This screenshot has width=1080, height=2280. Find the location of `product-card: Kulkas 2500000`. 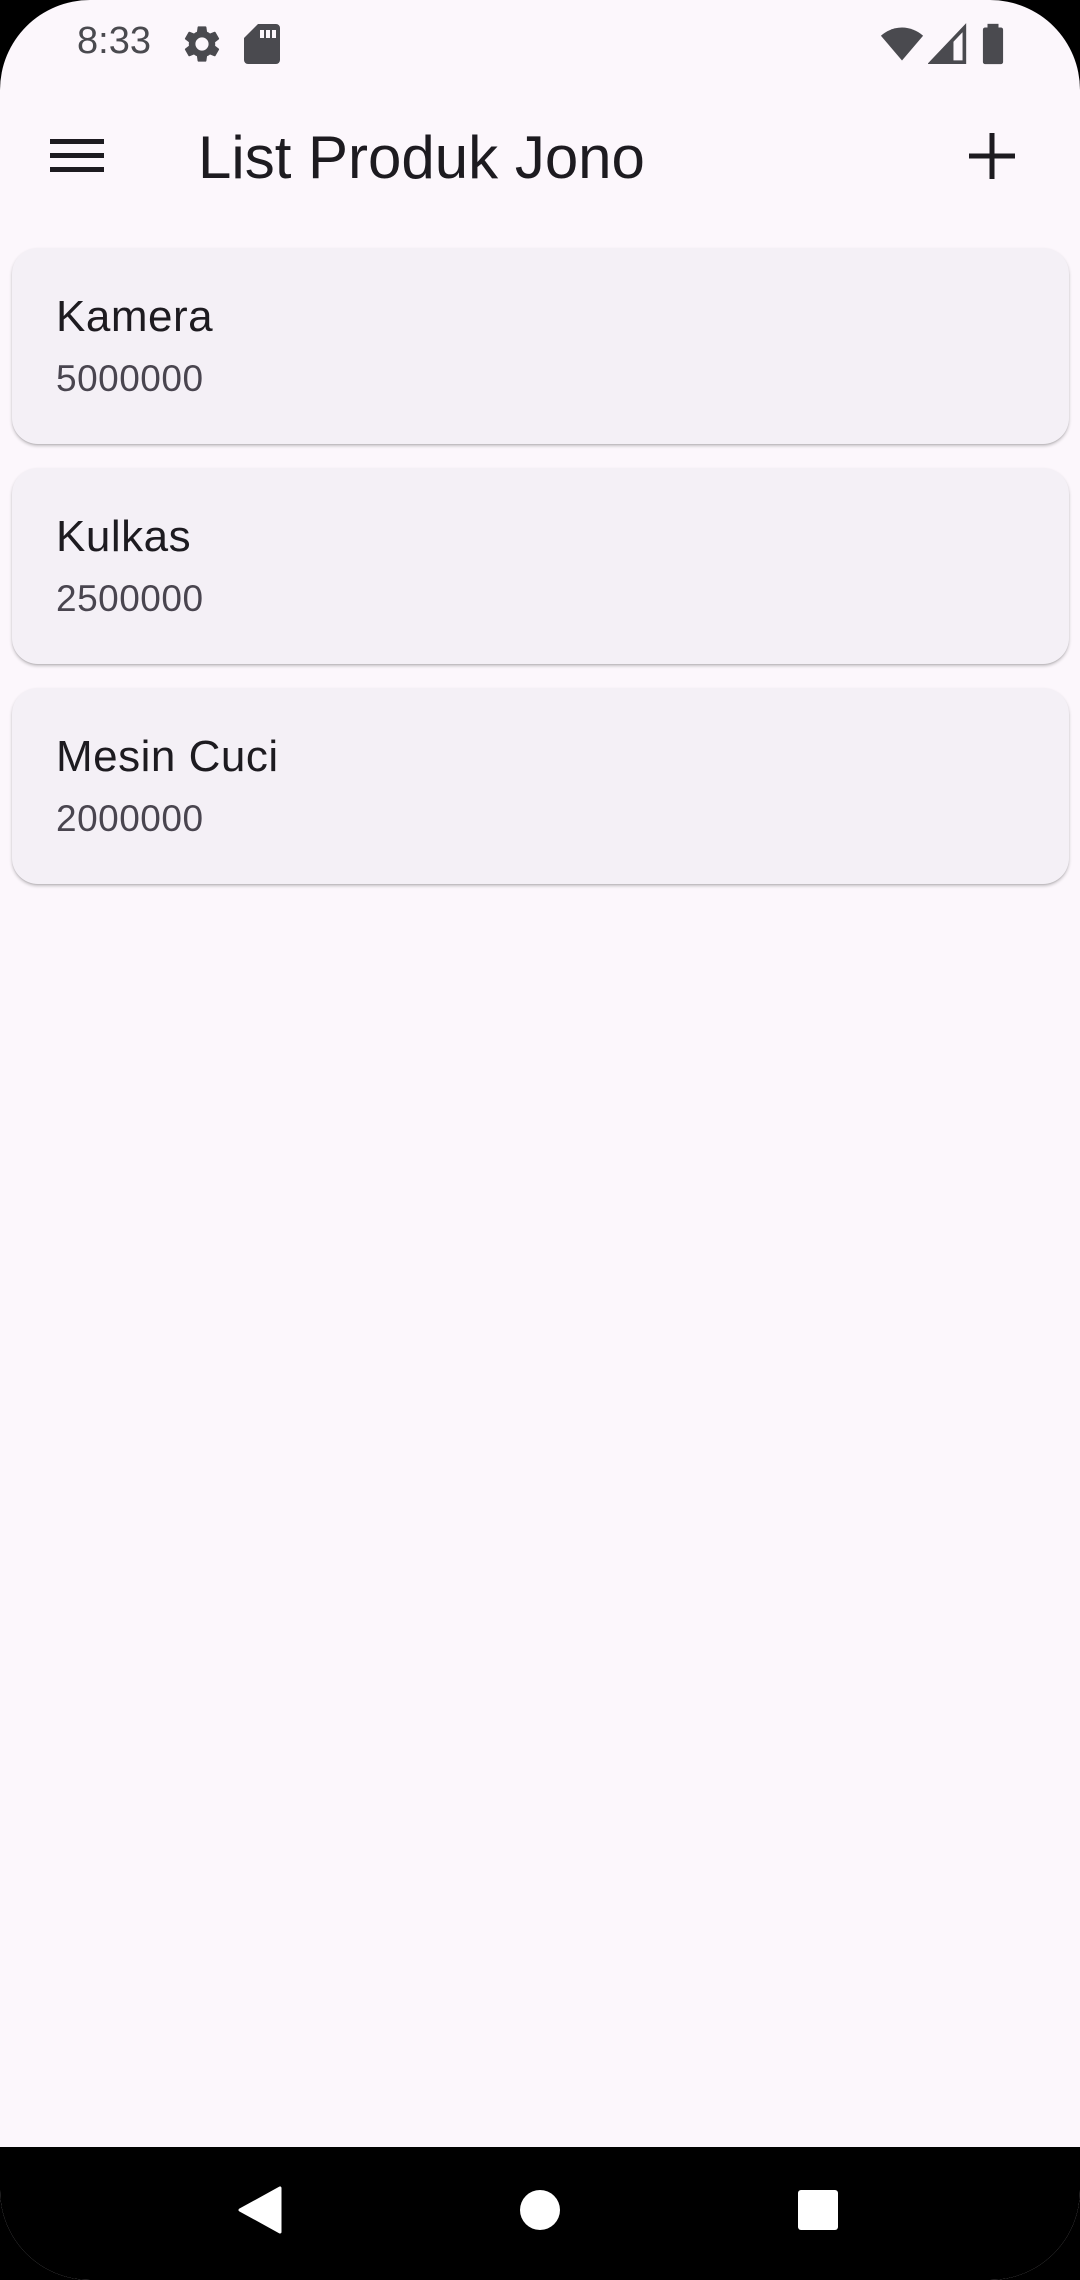

product-card: Kulkas 2500000 is located at coordinates (540, 566).